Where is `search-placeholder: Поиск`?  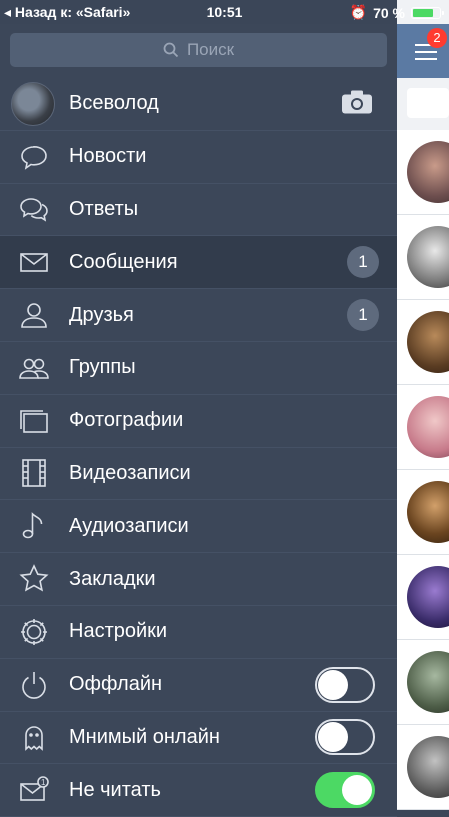 search-placeholder: Поиск is located at coordinates (210, 49).